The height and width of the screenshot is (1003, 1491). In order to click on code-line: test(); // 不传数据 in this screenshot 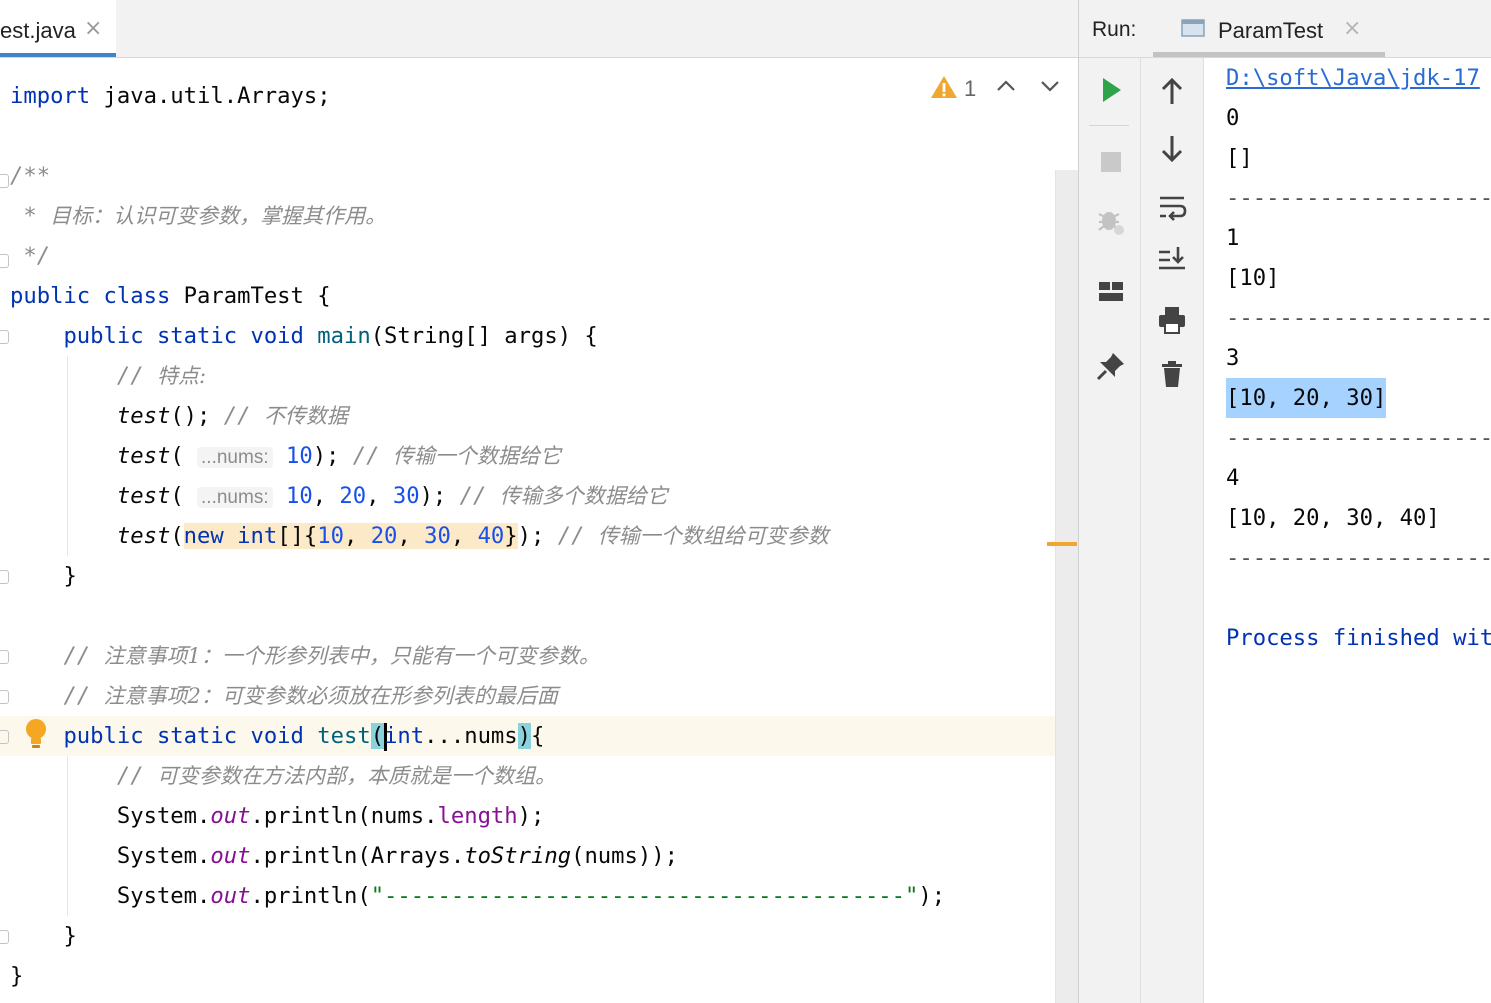, I will do `click(232, 416)`.